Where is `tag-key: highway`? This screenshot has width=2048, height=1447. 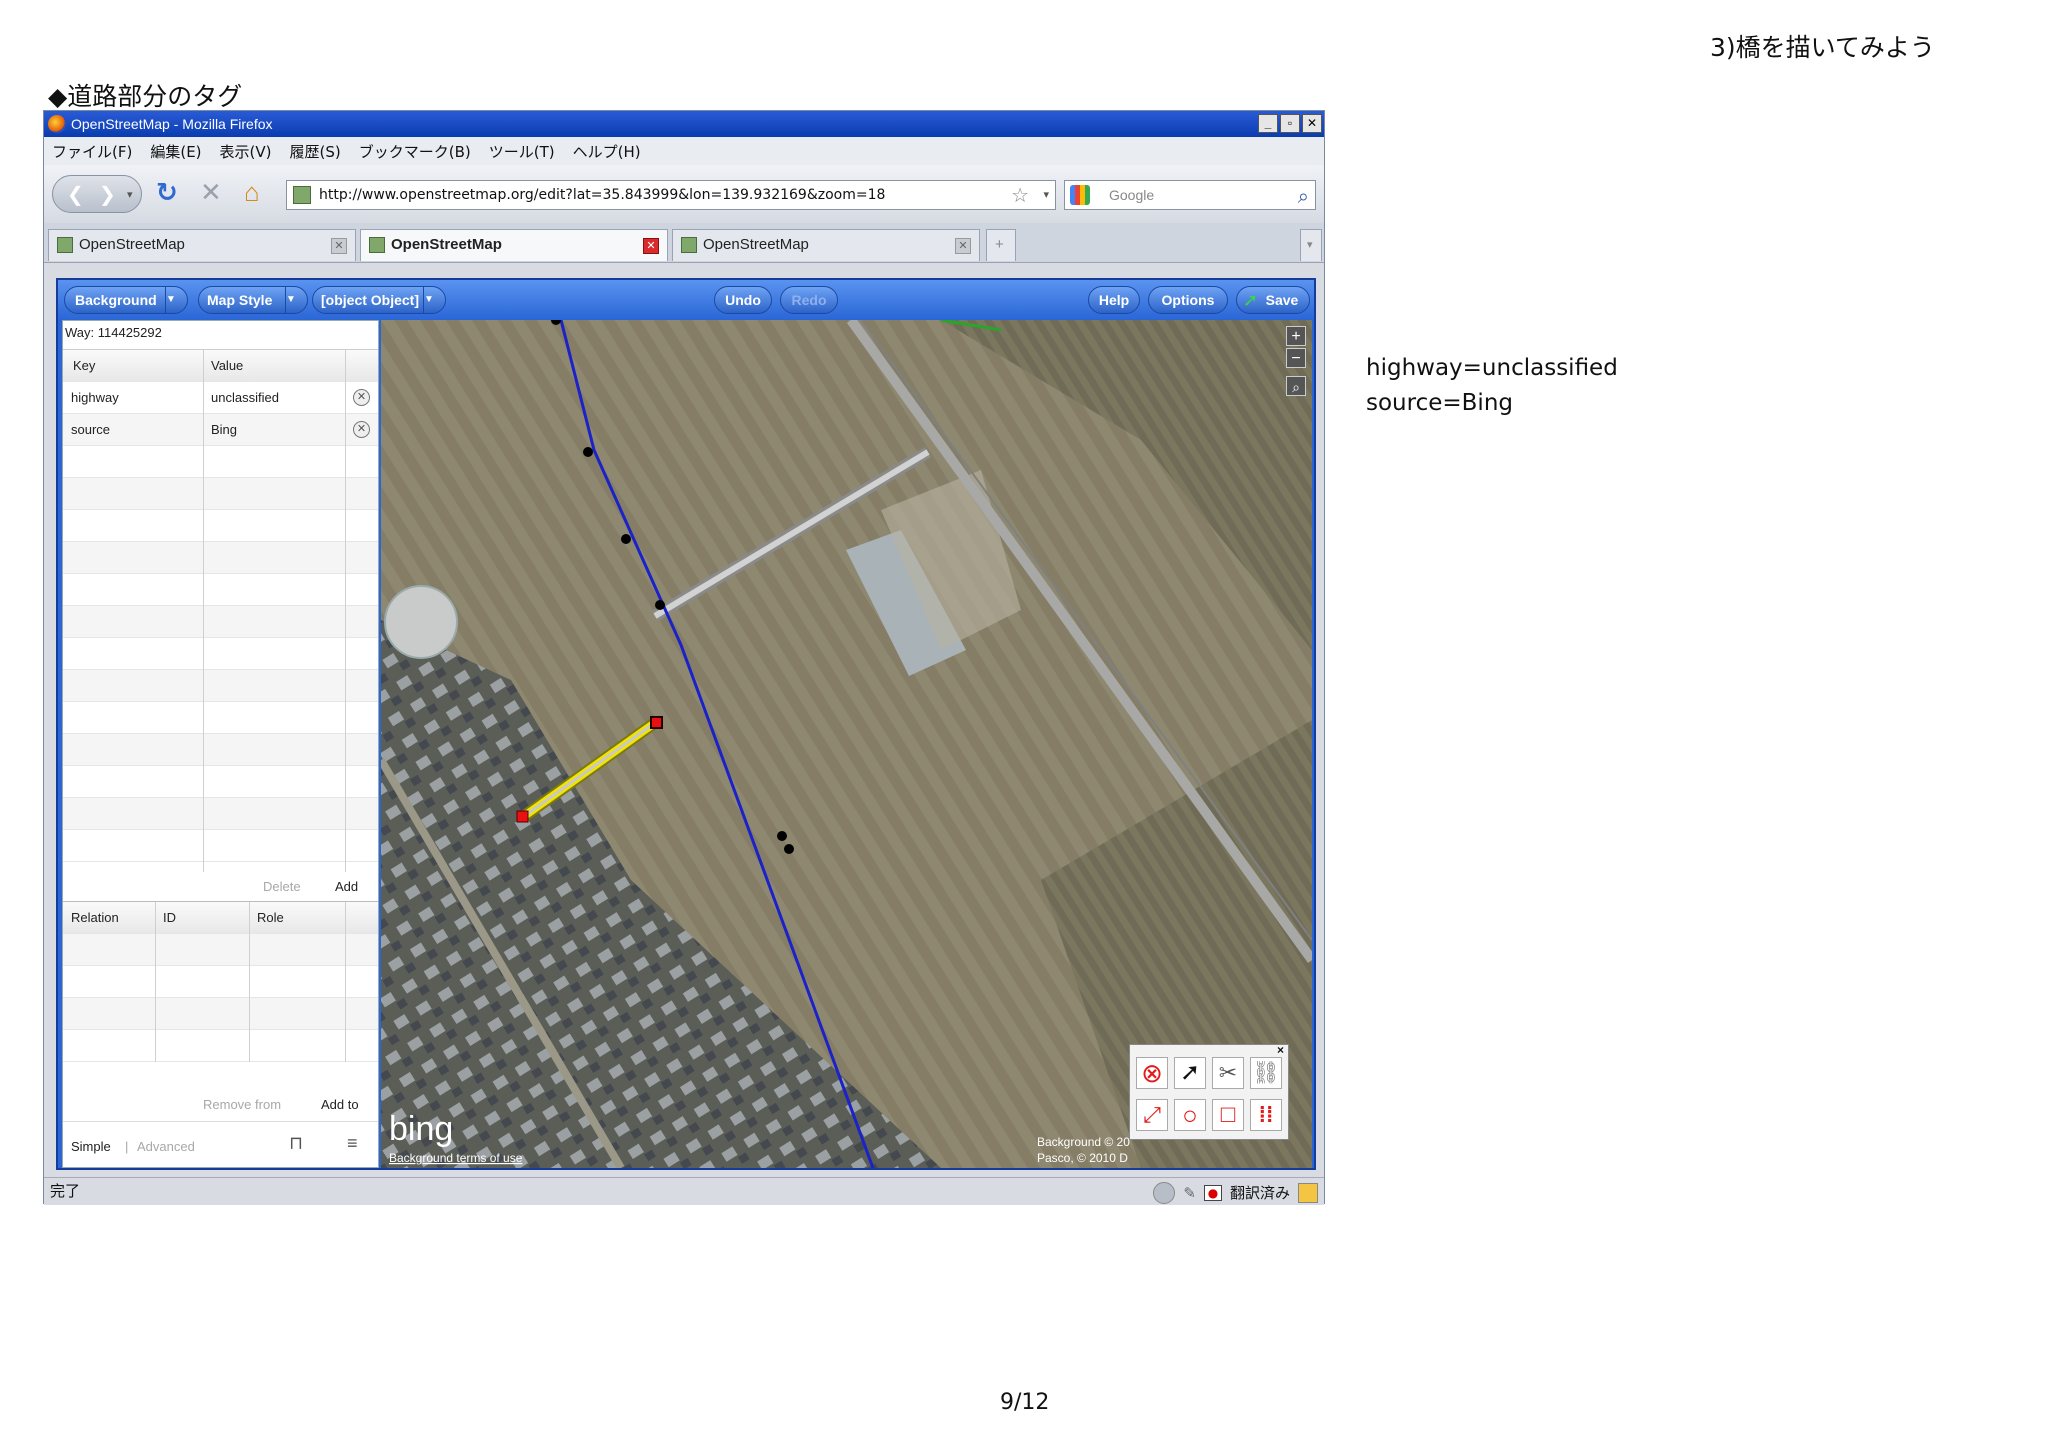
tag-key: highway is located at coordinates (95, 397).